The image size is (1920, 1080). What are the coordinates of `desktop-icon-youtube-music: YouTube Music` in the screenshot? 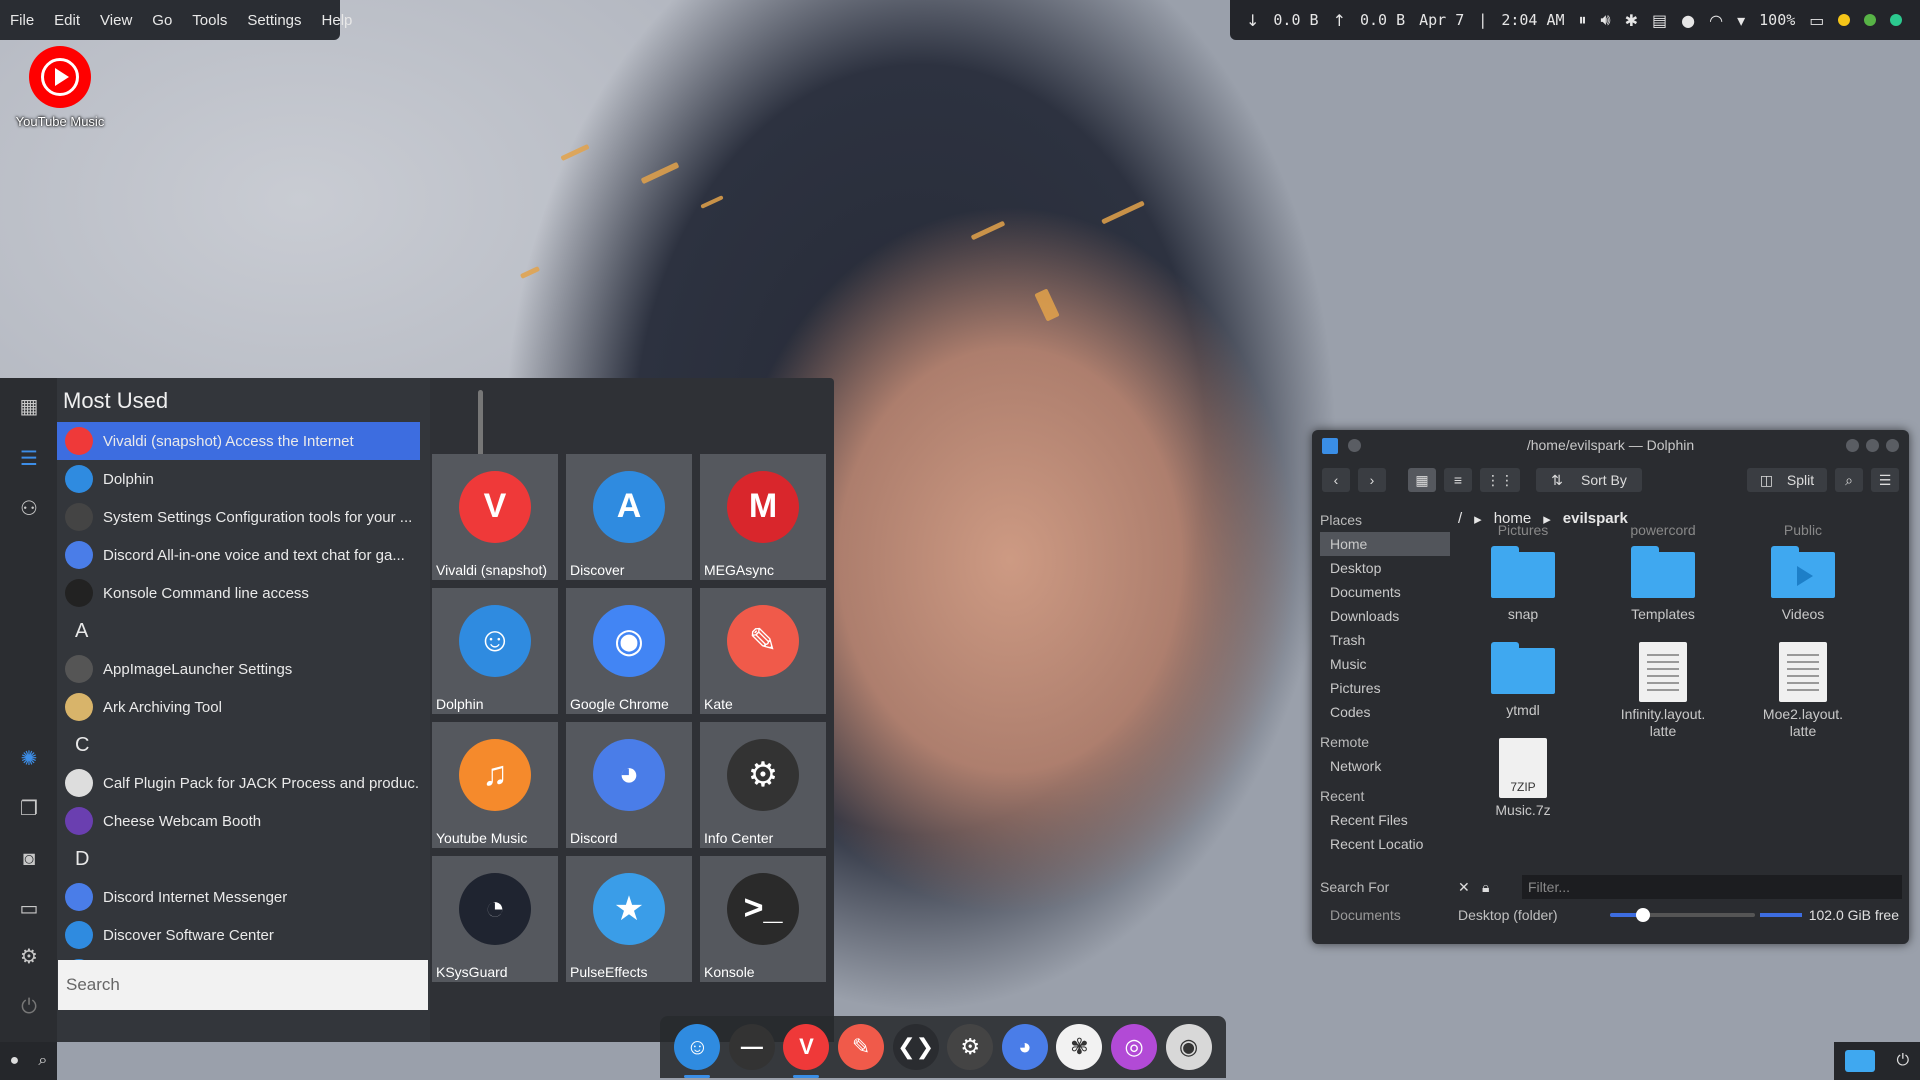 It's located at (60, 87).